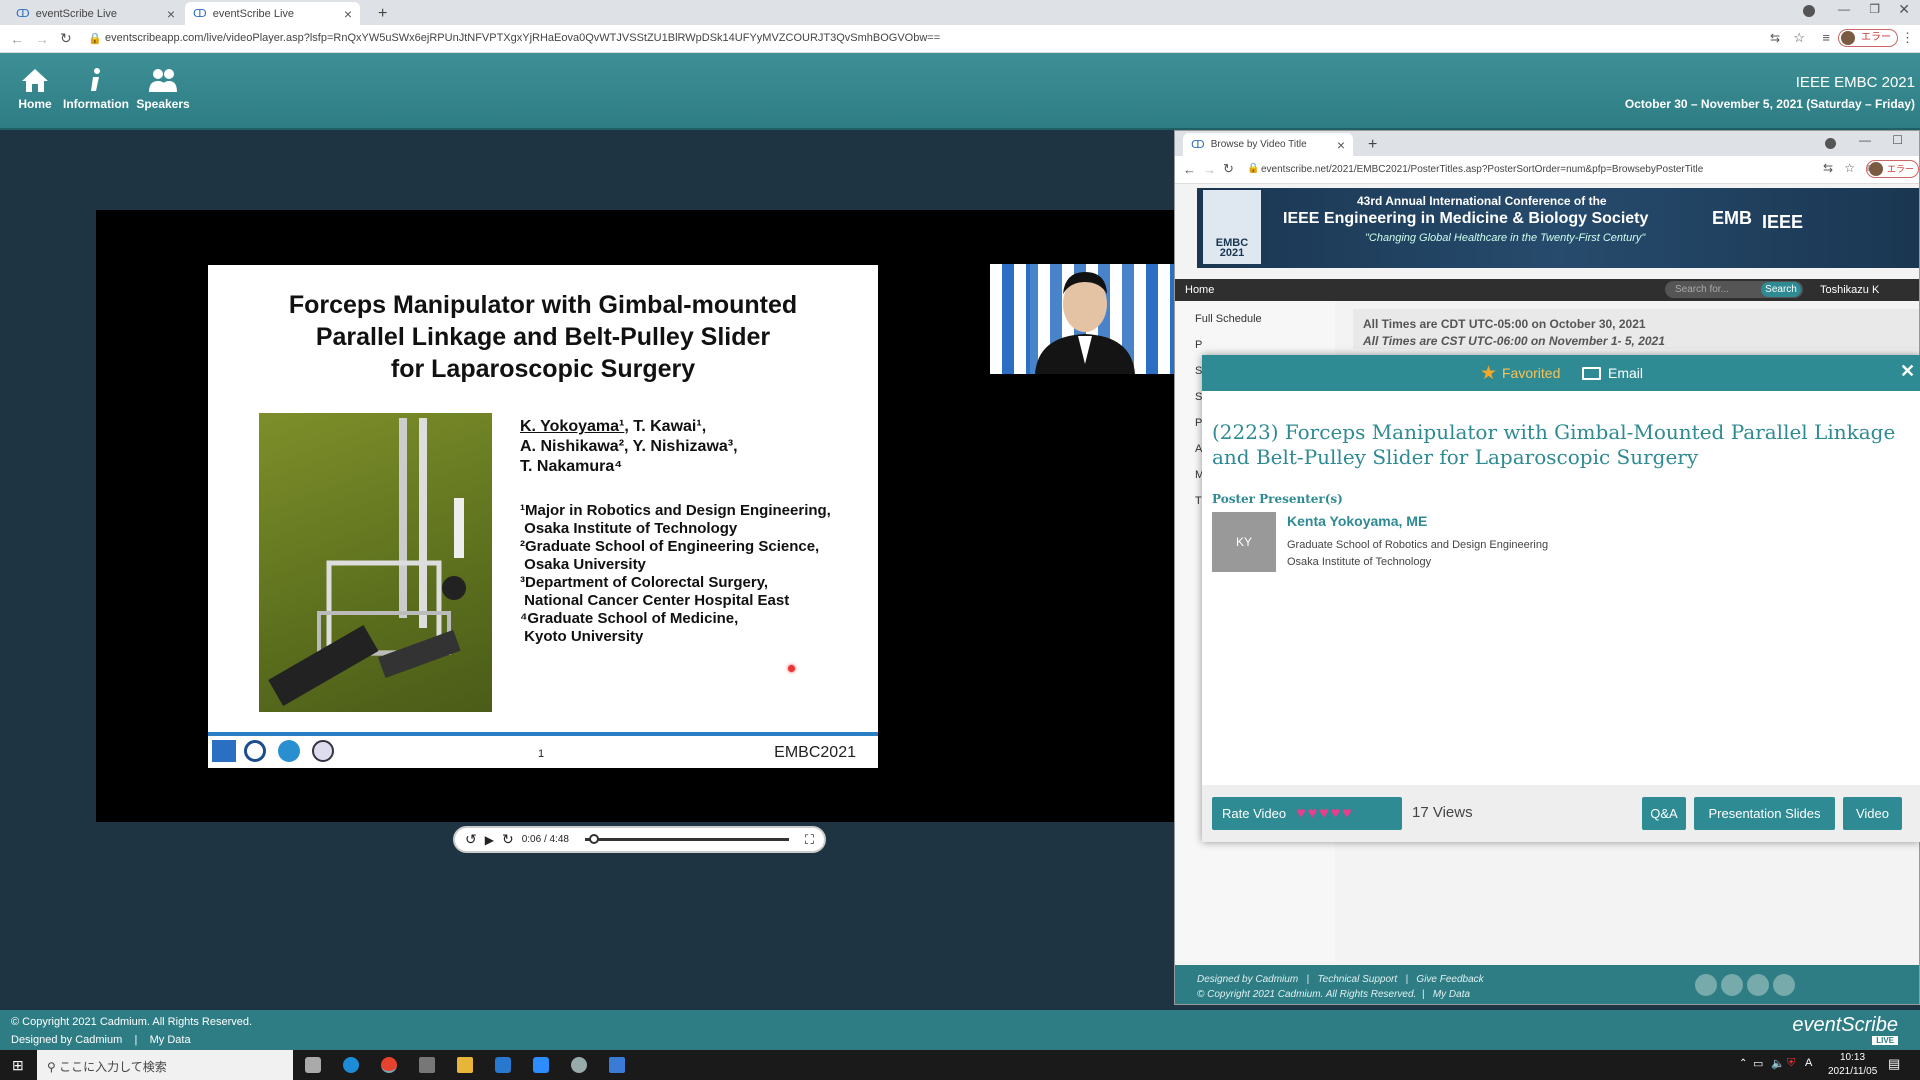 The width and height of the screenshot is (1920, 1080). I want to click on favorite-star-icon: ★, so click(1488, 373).